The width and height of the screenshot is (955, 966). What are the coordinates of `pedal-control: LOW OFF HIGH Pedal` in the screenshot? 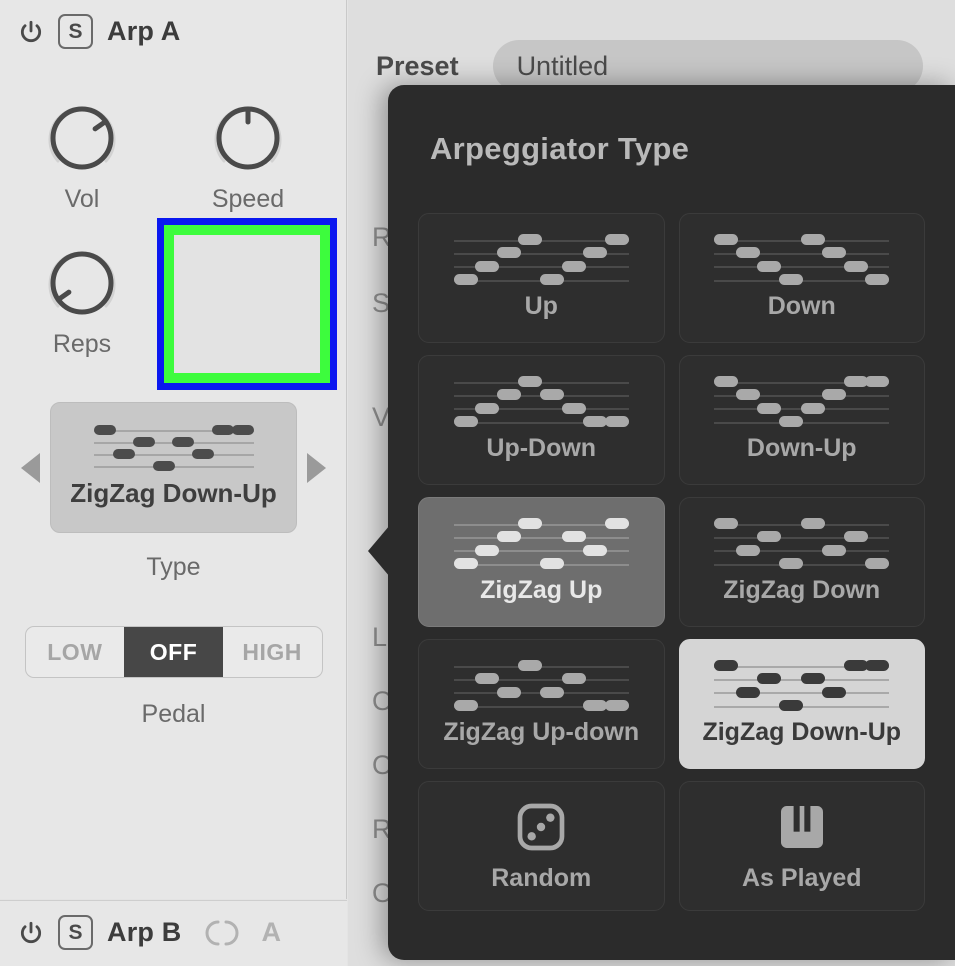 It's located at (173, 677).